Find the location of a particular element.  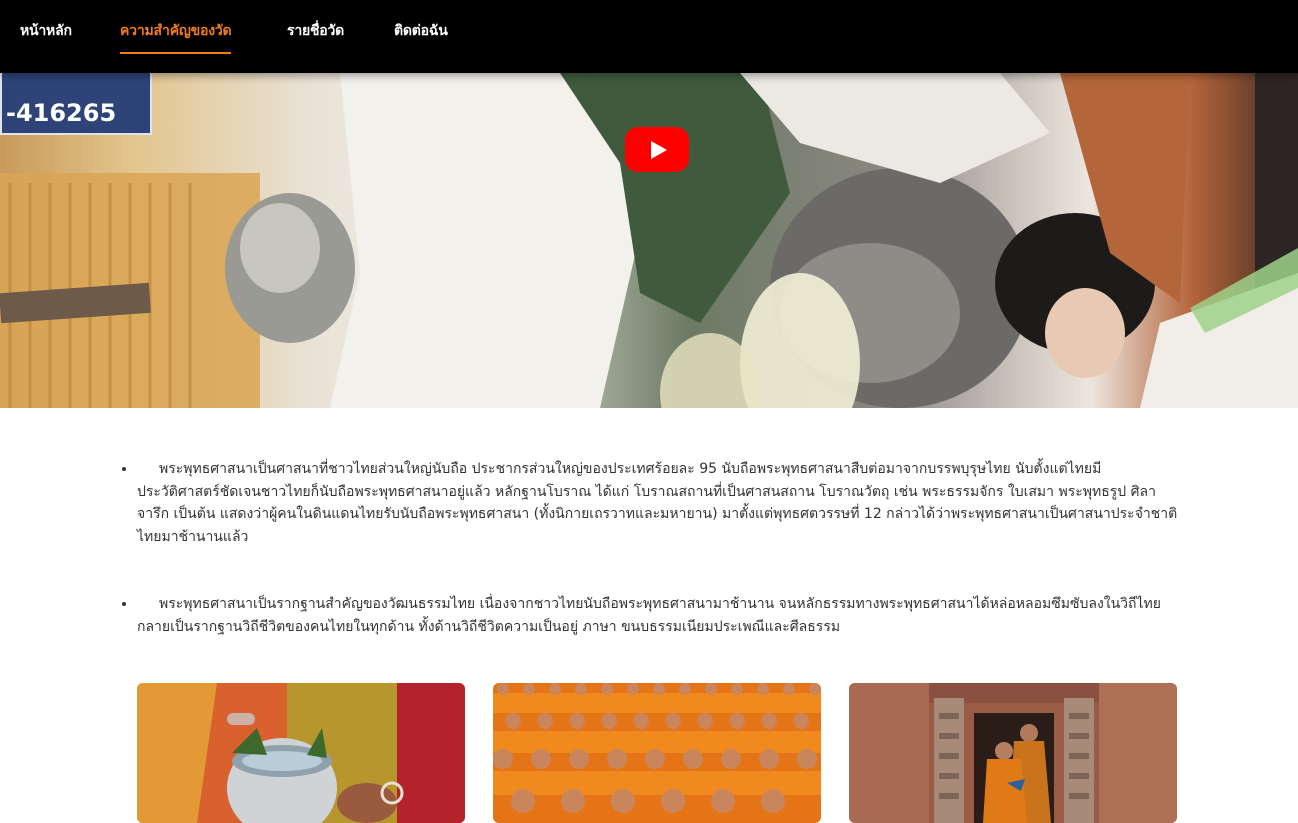

water-pouring-ceremony-photo is located at coordinates (301, 753).